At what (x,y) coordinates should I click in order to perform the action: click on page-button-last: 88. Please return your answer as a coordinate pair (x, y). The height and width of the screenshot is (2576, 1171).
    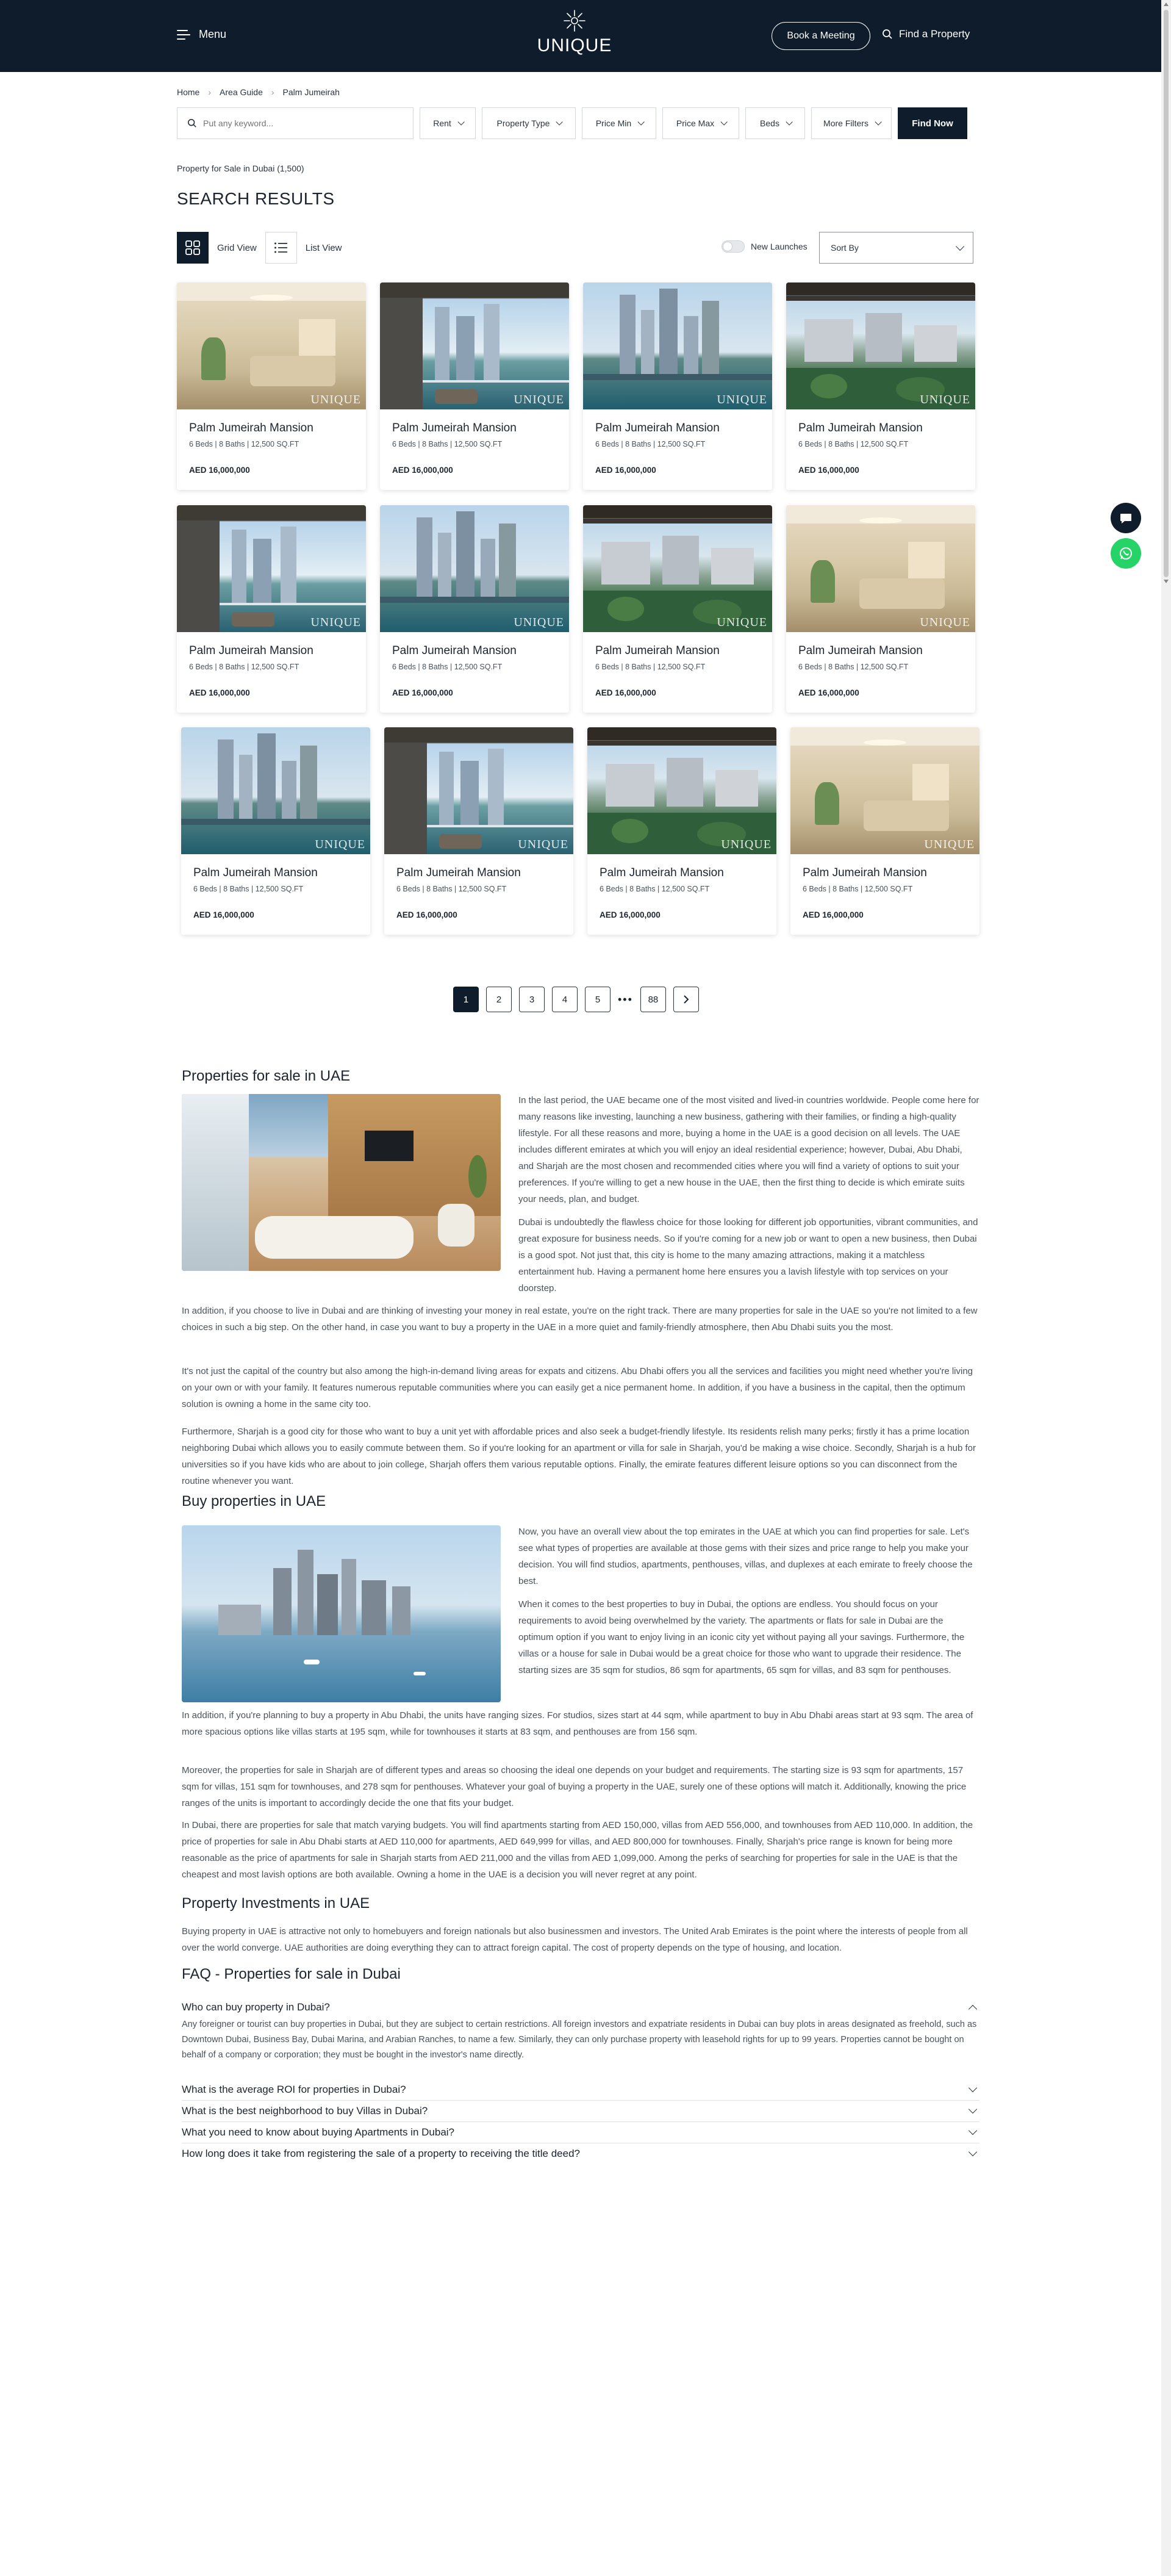
    Looking at the image, I should click on (653, 999).